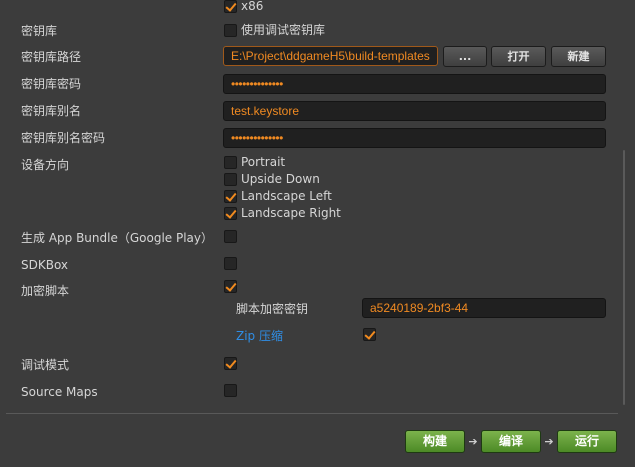  What do you see at coordinates (263, 162) in the screenshot?
I see `portrait-label: Portrait` at bounding box center [263, 162].